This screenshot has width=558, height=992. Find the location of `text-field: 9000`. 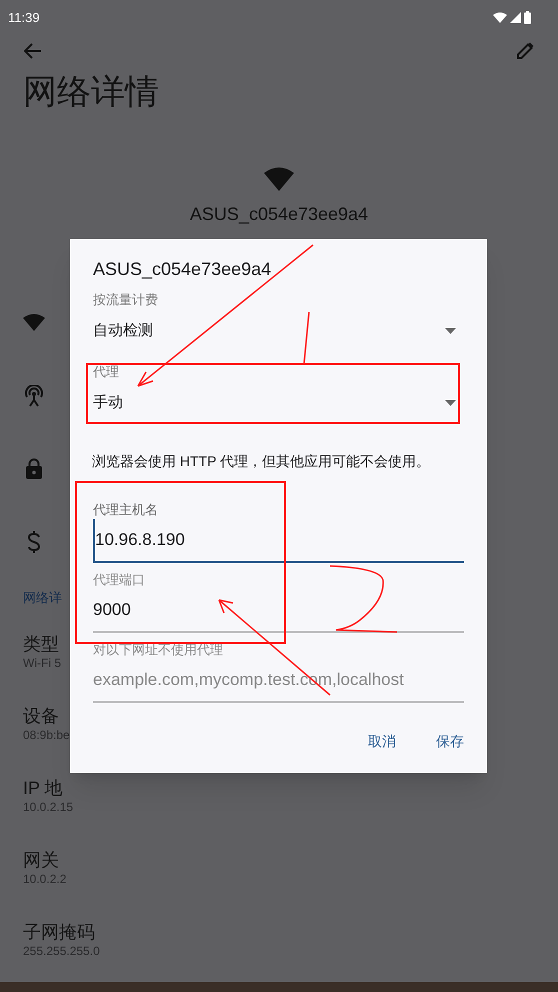

text-field: 9000 is located at coordinates (278, 611).